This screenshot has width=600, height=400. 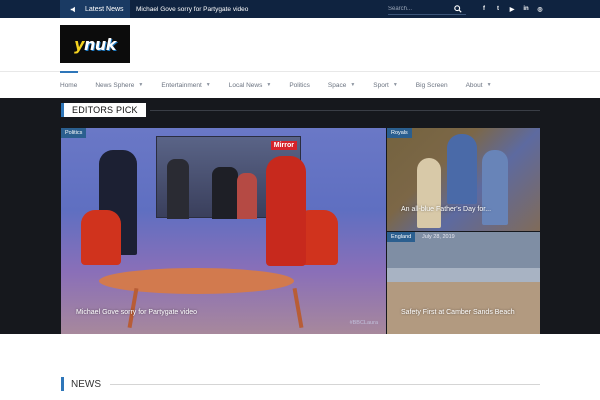 What do you see at coordinates (250, 85) in the screenshot?
I see `nav-item-local-news: Local News ▼` at bounding box center [250, 85].